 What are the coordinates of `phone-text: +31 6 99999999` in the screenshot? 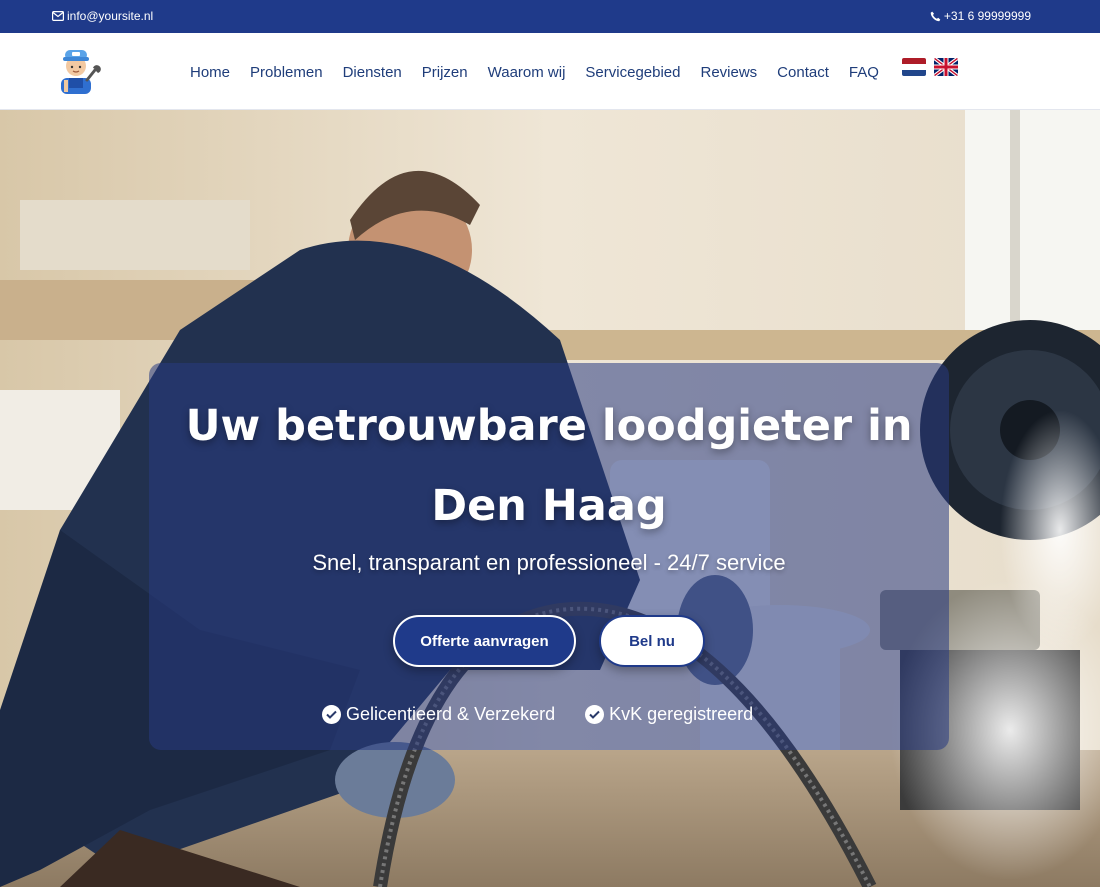 It's located at (987, 16).